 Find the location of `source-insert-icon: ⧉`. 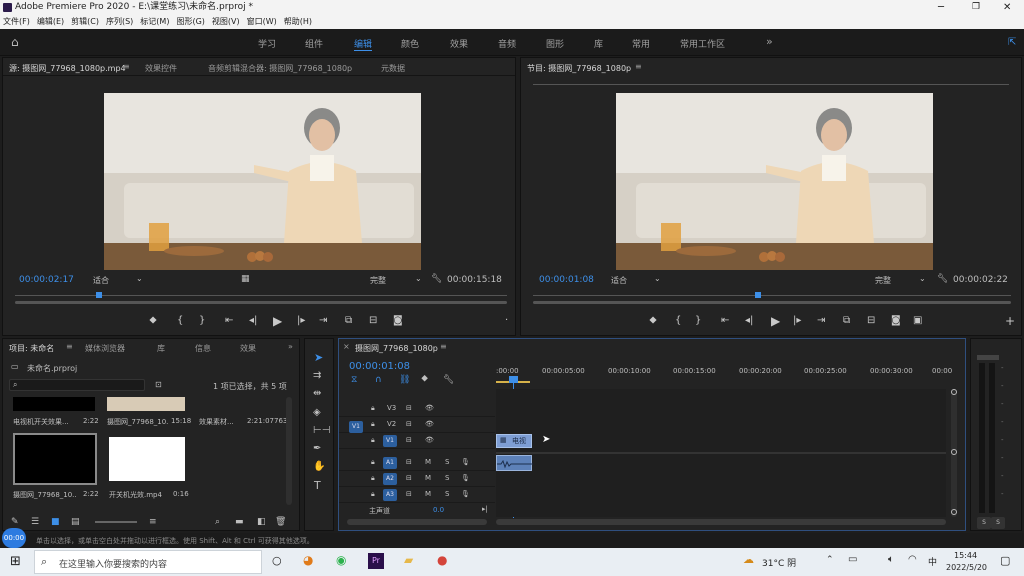

source-insert-icon: ⧉ is located at coordinates (348, 320).